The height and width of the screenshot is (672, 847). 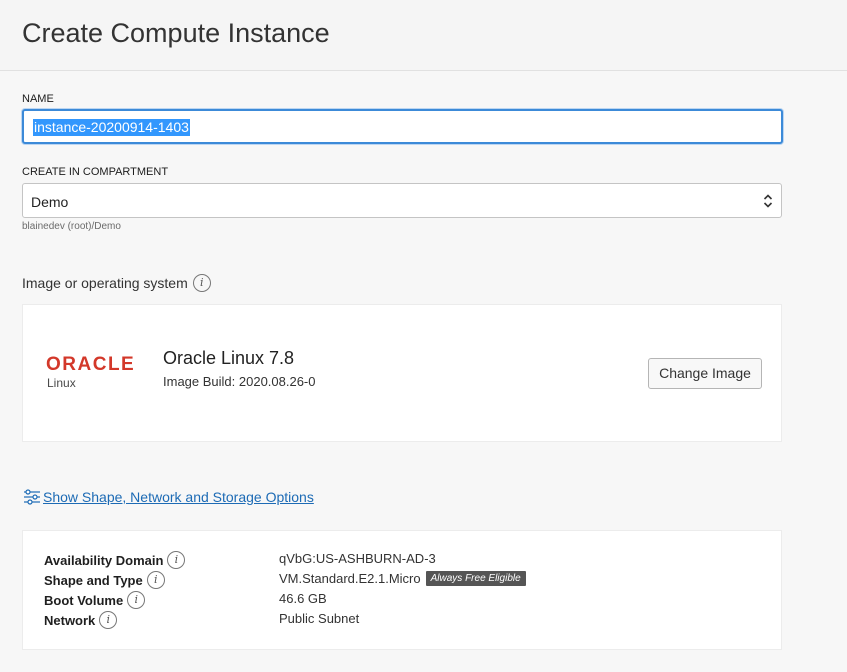 I want to click on detail-label: Network, so click(x=70, y=620).